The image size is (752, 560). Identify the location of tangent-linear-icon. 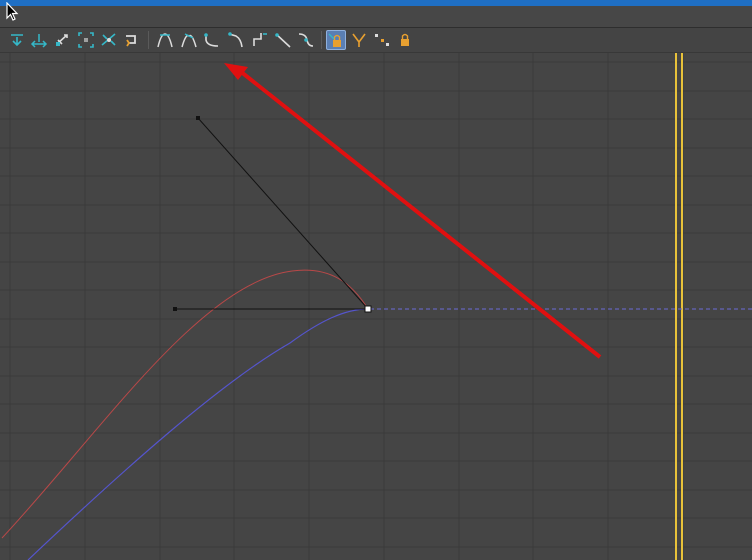
(283, 40).